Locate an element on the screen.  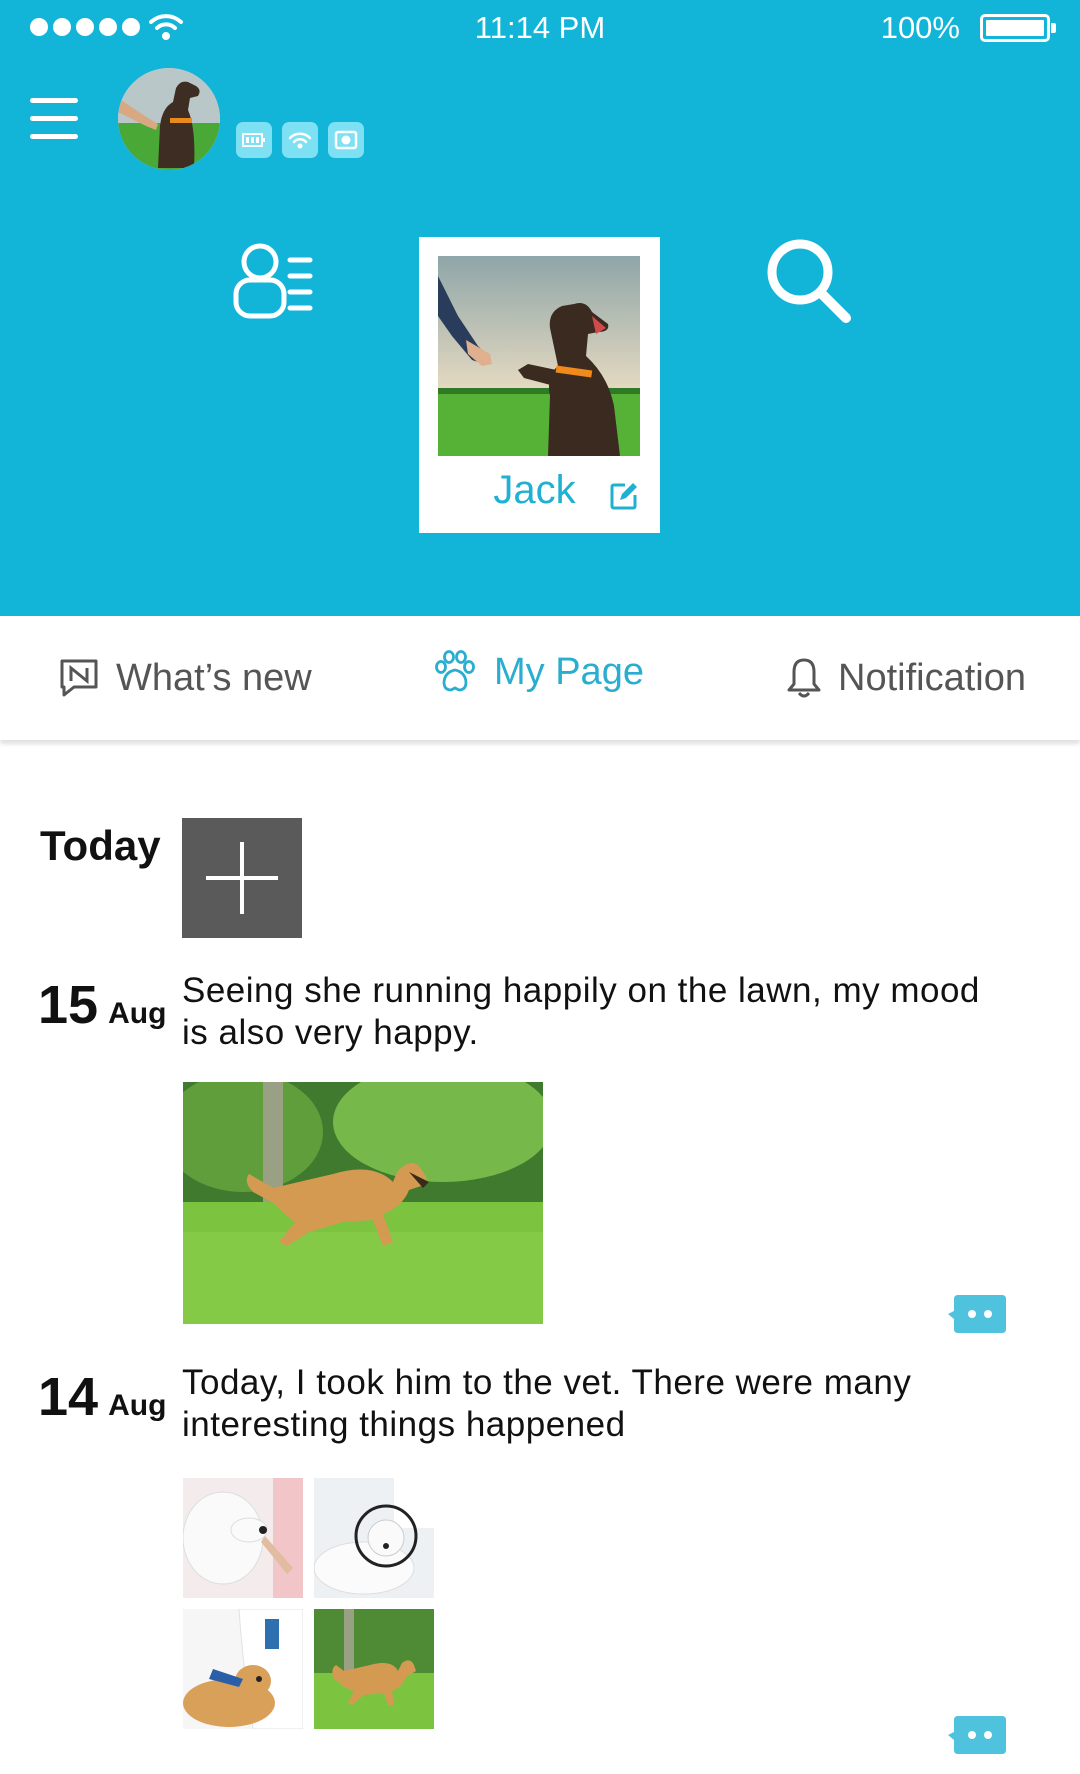
wifi-icon is located at coordinates (300, 140).